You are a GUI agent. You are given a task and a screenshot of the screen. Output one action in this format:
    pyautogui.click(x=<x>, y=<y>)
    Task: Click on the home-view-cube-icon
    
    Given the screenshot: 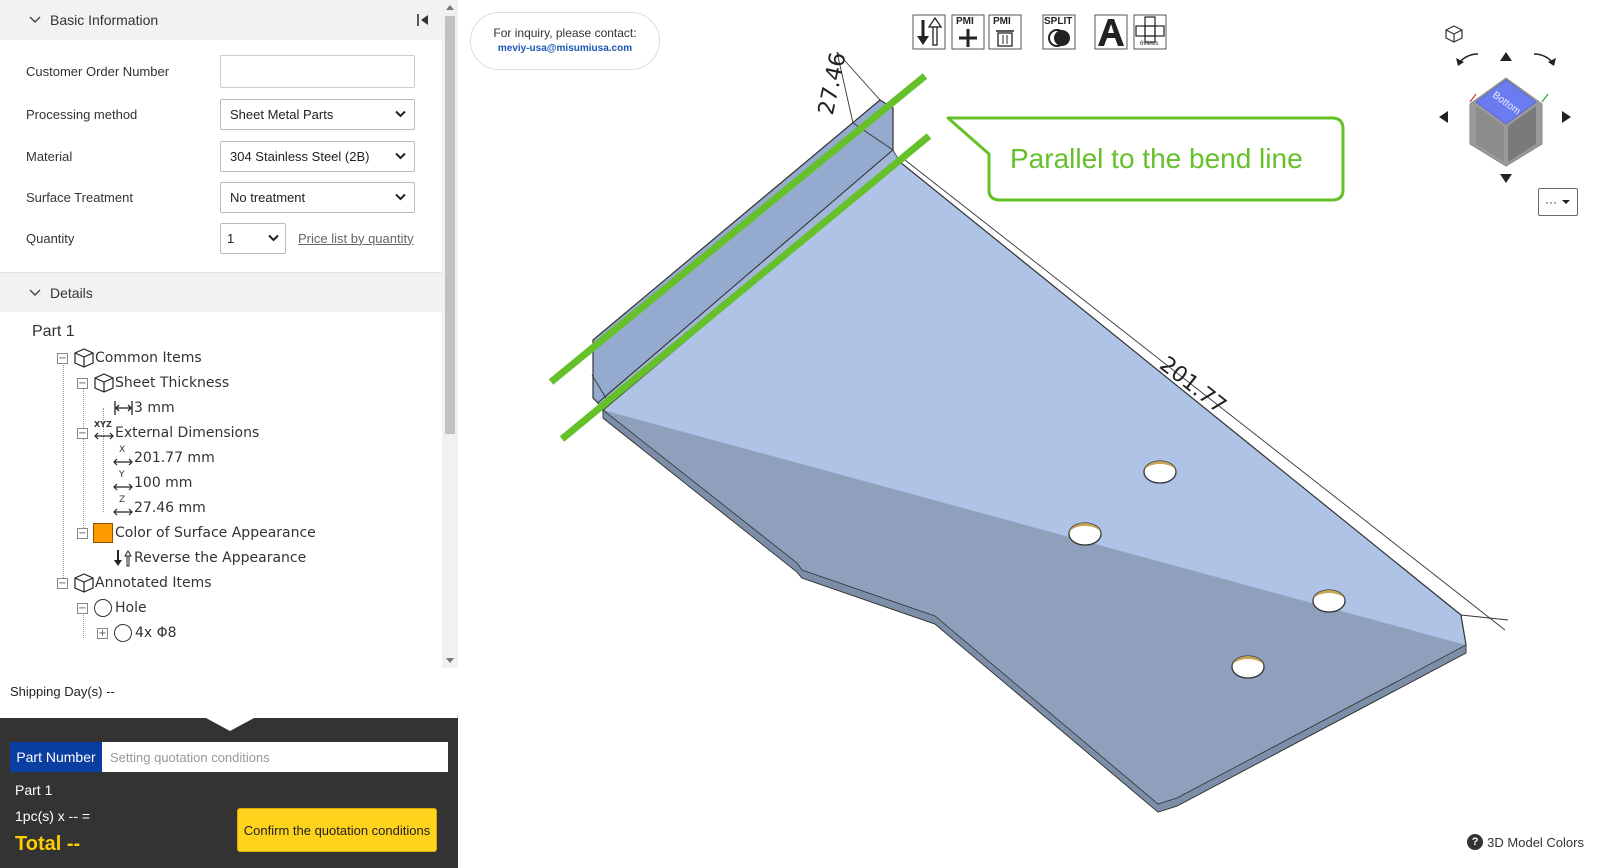 What is the action you would take?
    pyautogui.click(x=1454, y=34)
    